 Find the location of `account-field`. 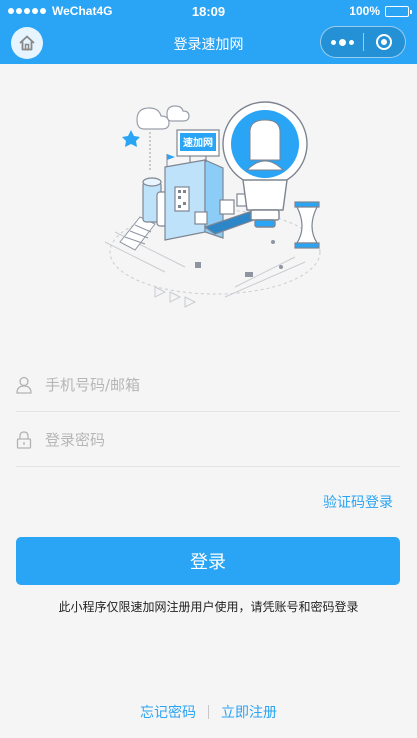

account-field is located at coordinates (208, 385).